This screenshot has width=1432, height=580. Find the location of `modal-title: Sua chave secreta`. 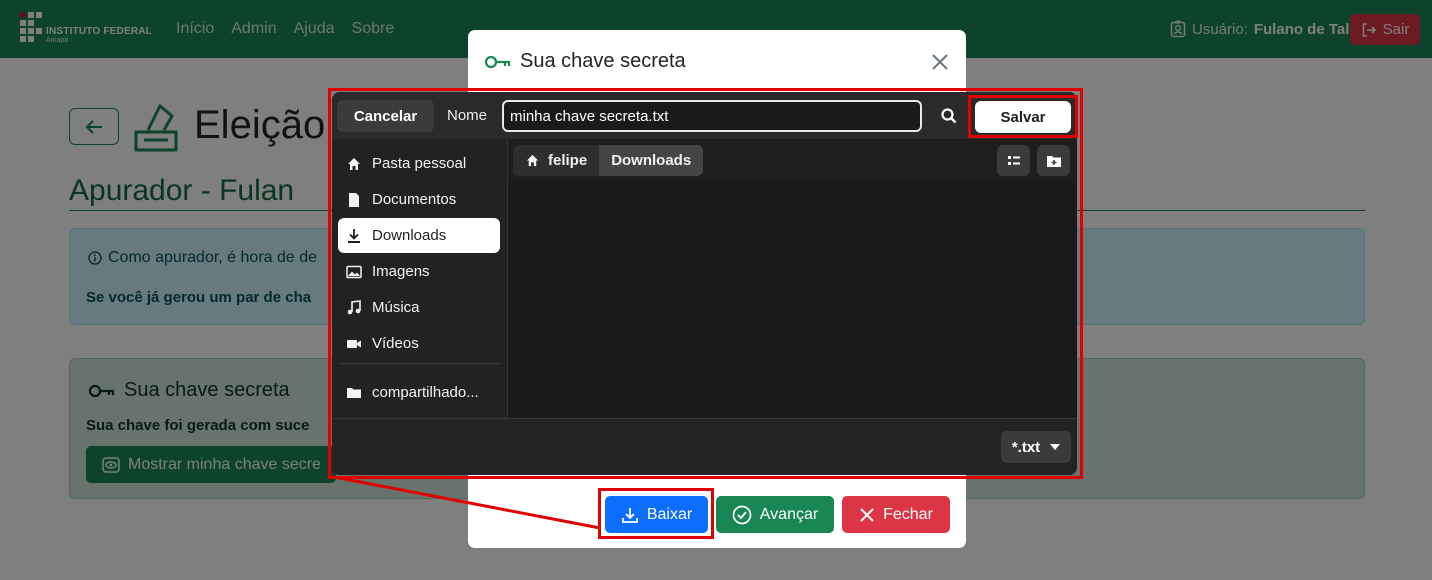

modal-title: Sua chave secreta is located at coordinates (585, 61).